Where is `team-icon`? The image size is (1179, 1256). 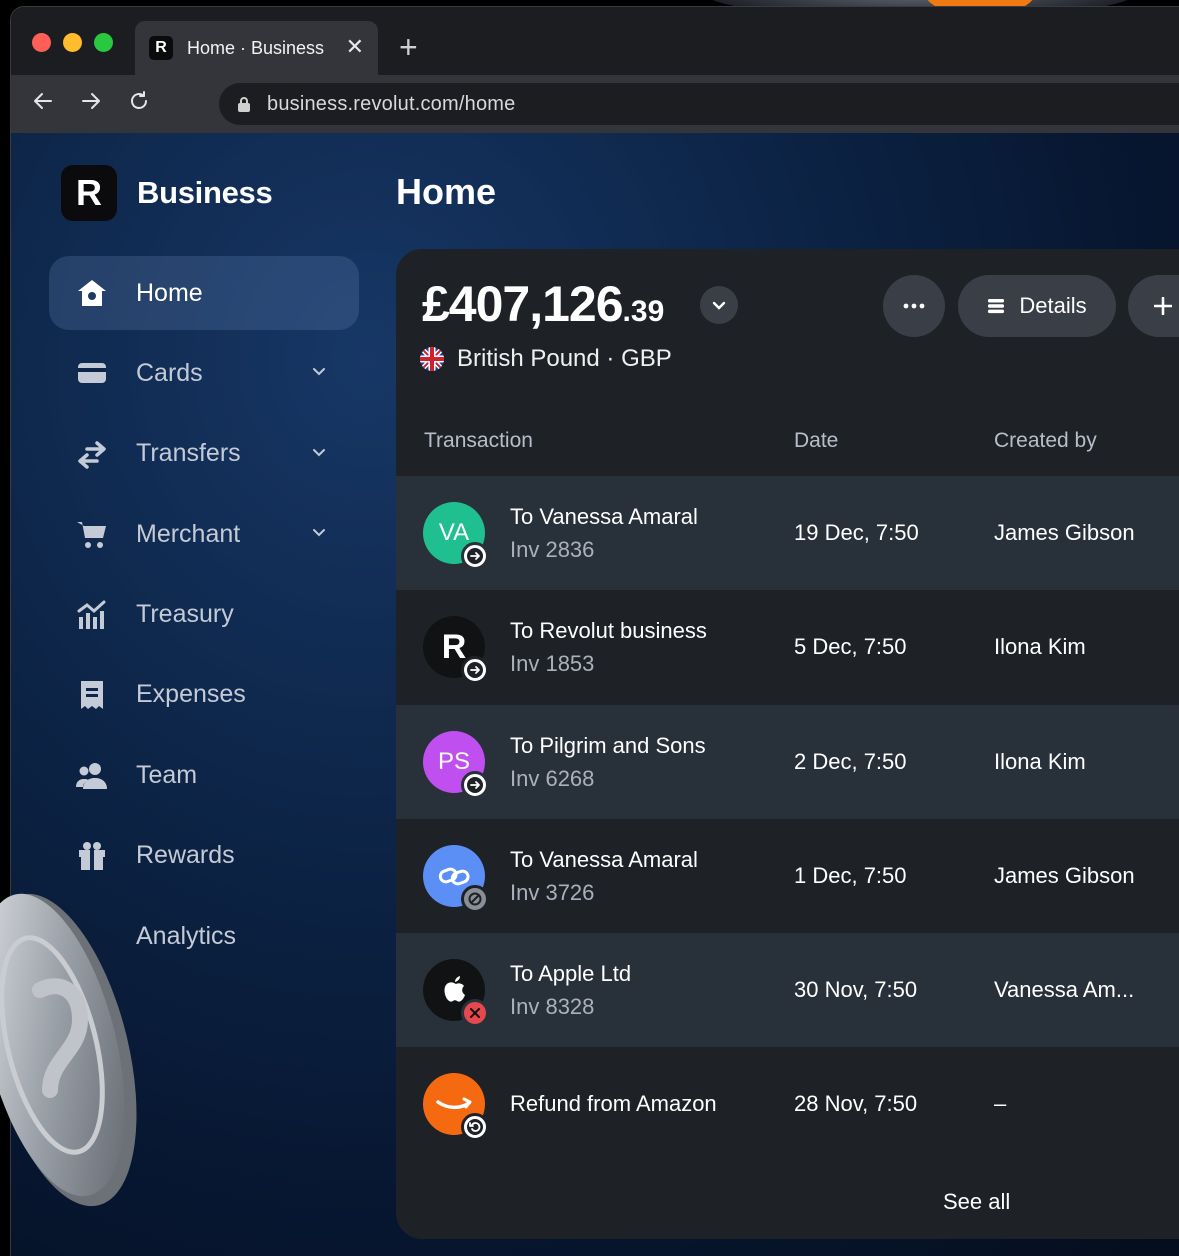
team-icon is located at coordinates (92, 775).